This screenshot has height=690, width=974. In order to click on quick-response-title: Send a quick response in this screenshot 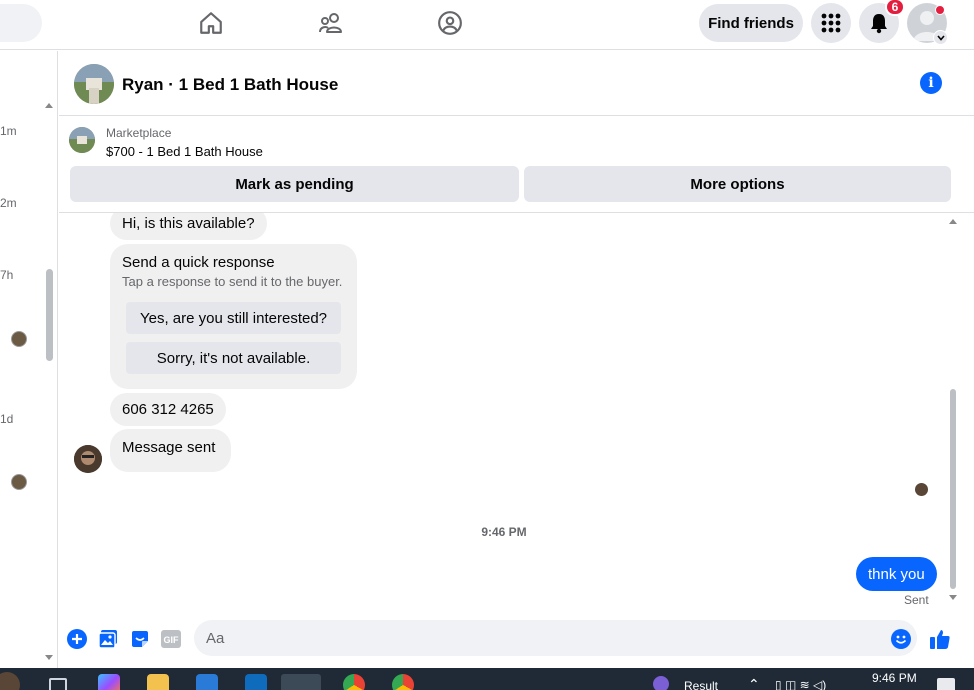, I will do `click(198, 262)`.